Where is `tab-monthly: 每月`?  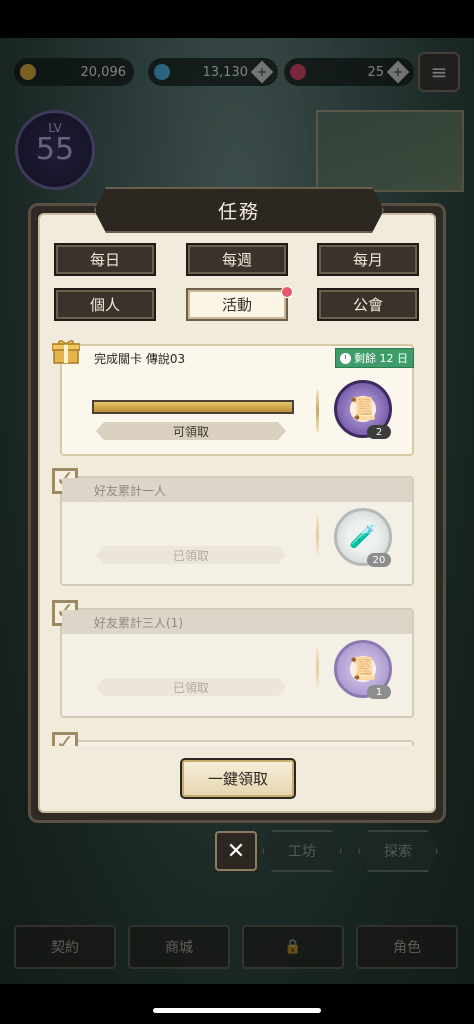
tab-monthly: 每月 is located at coordinates (368, 259).